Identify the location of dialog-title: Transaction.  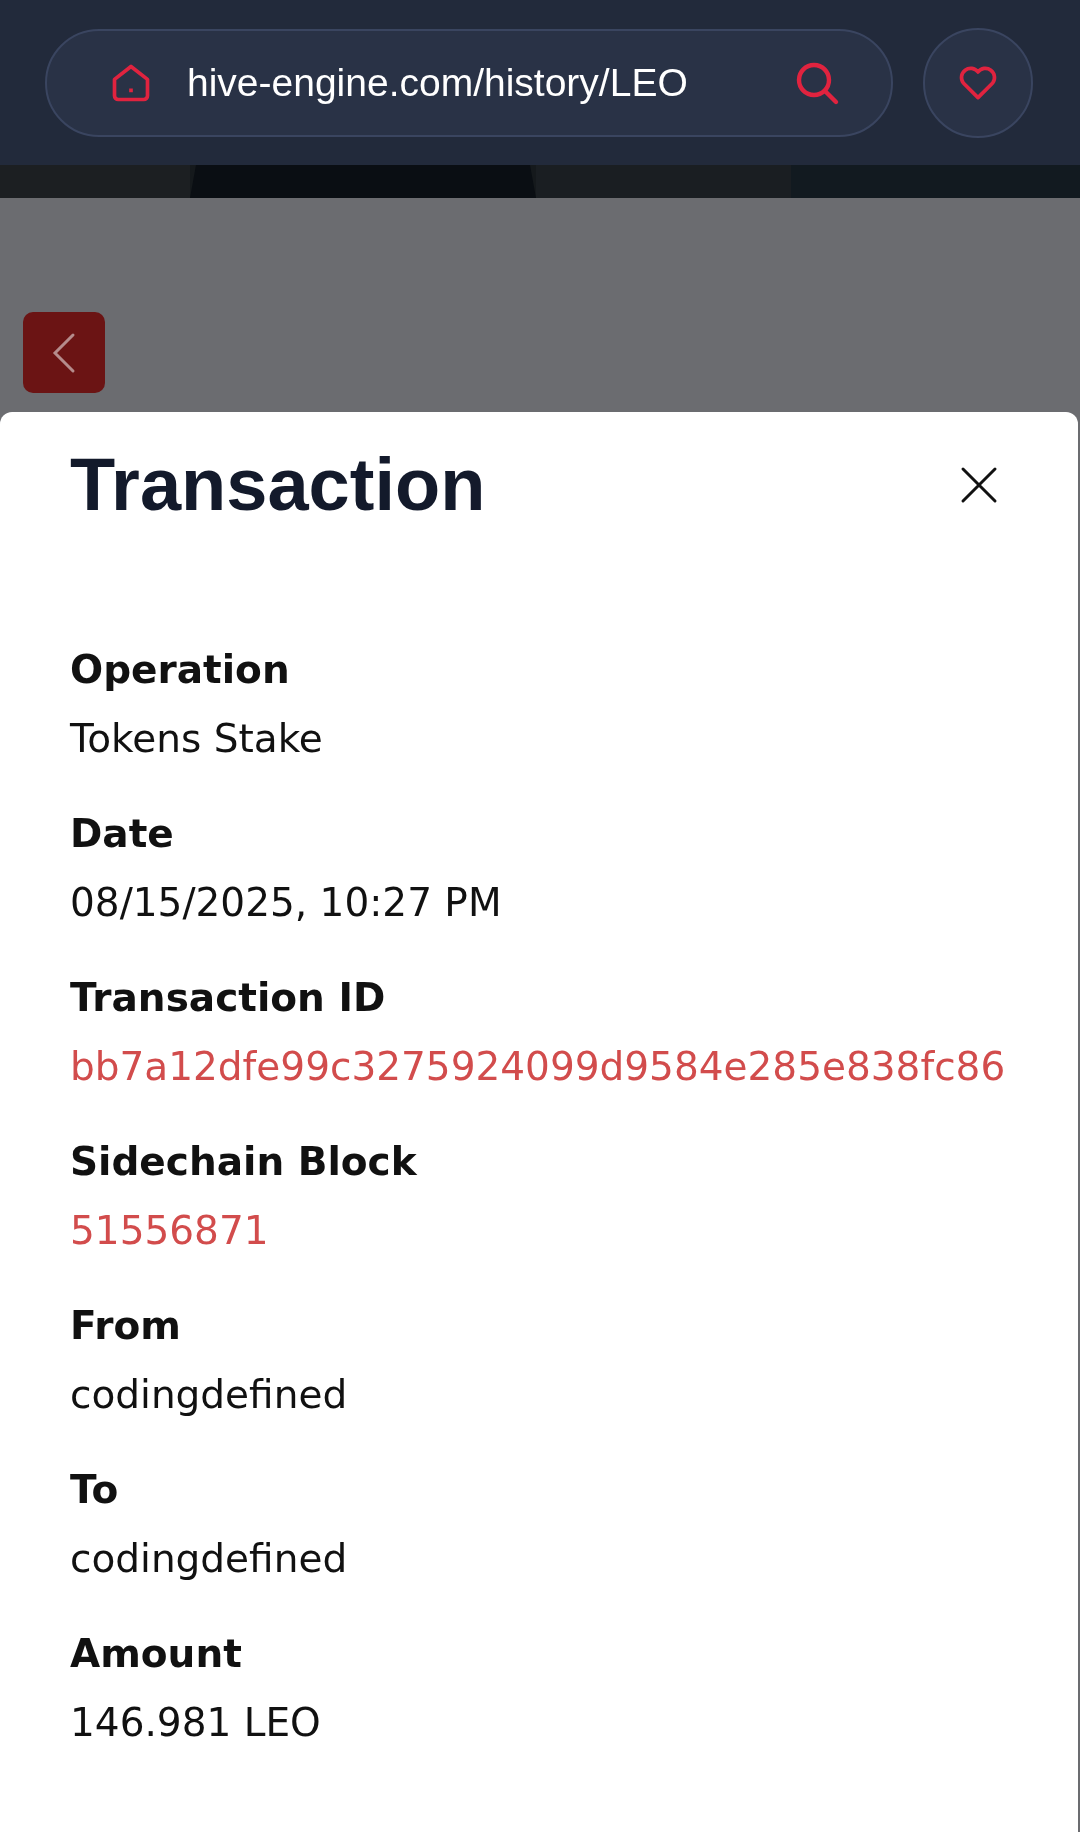
(278, 484).